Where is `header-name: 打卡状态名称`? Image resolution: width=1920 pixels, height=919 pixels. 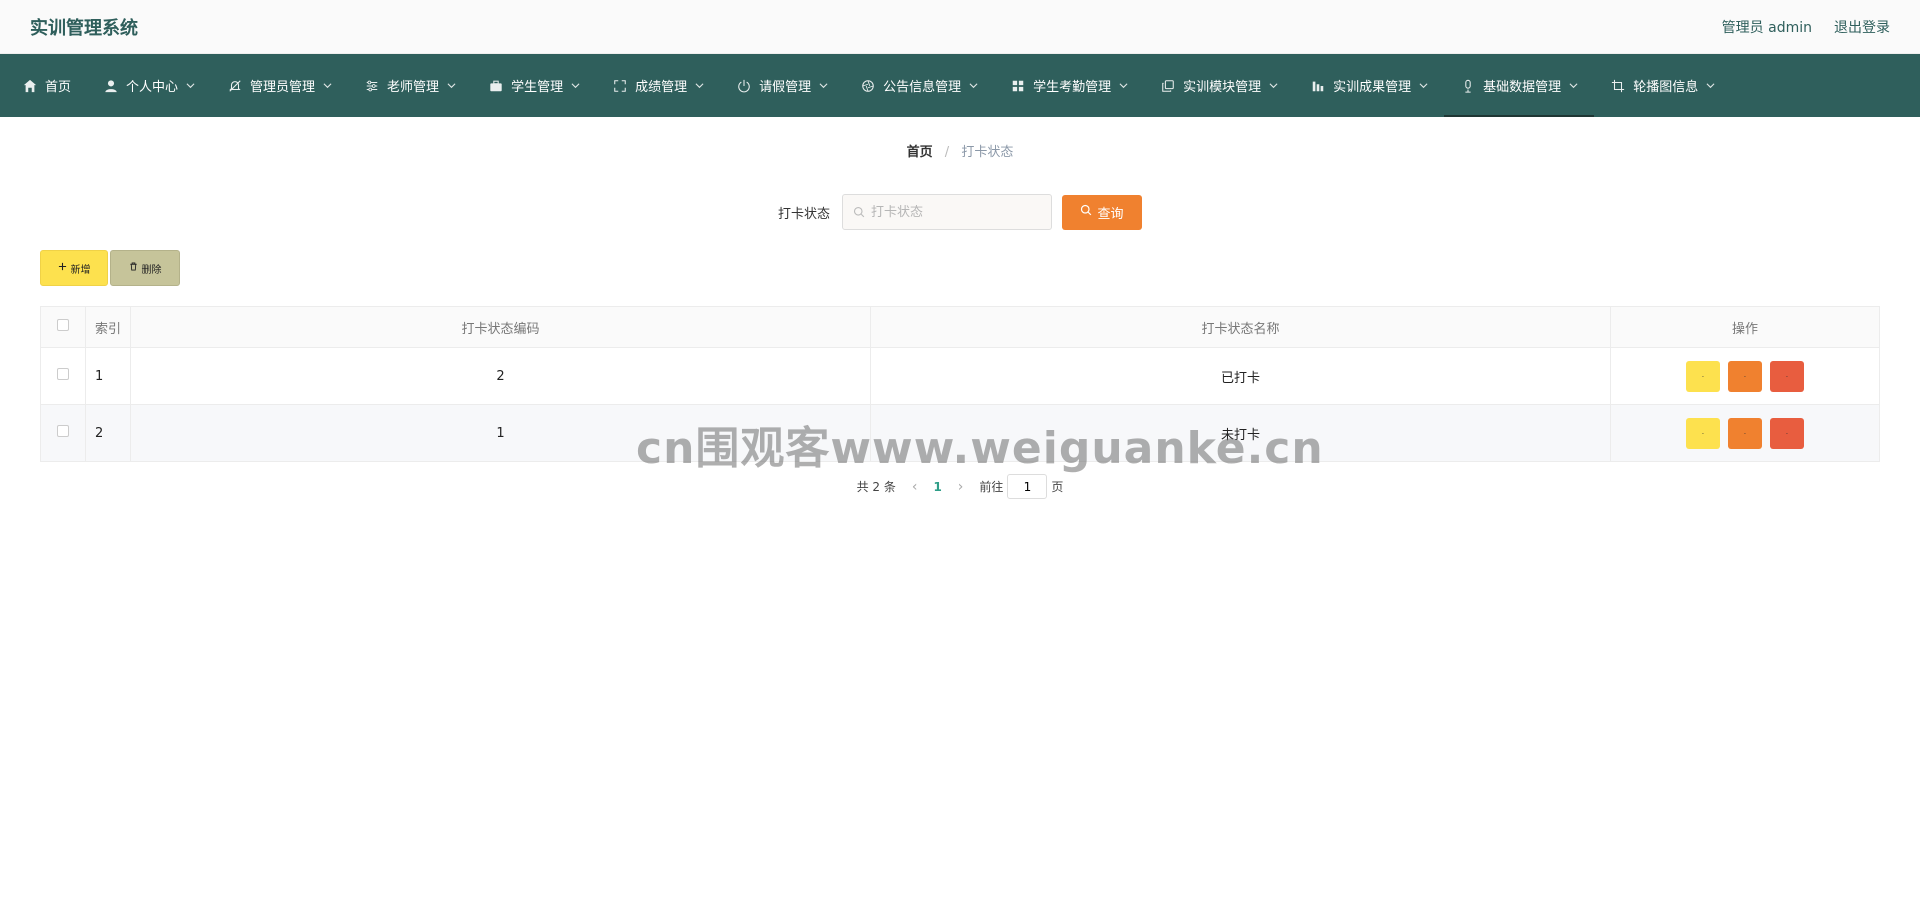 header-name: 打卡状态名称 is located at coordinates (1240, 327).